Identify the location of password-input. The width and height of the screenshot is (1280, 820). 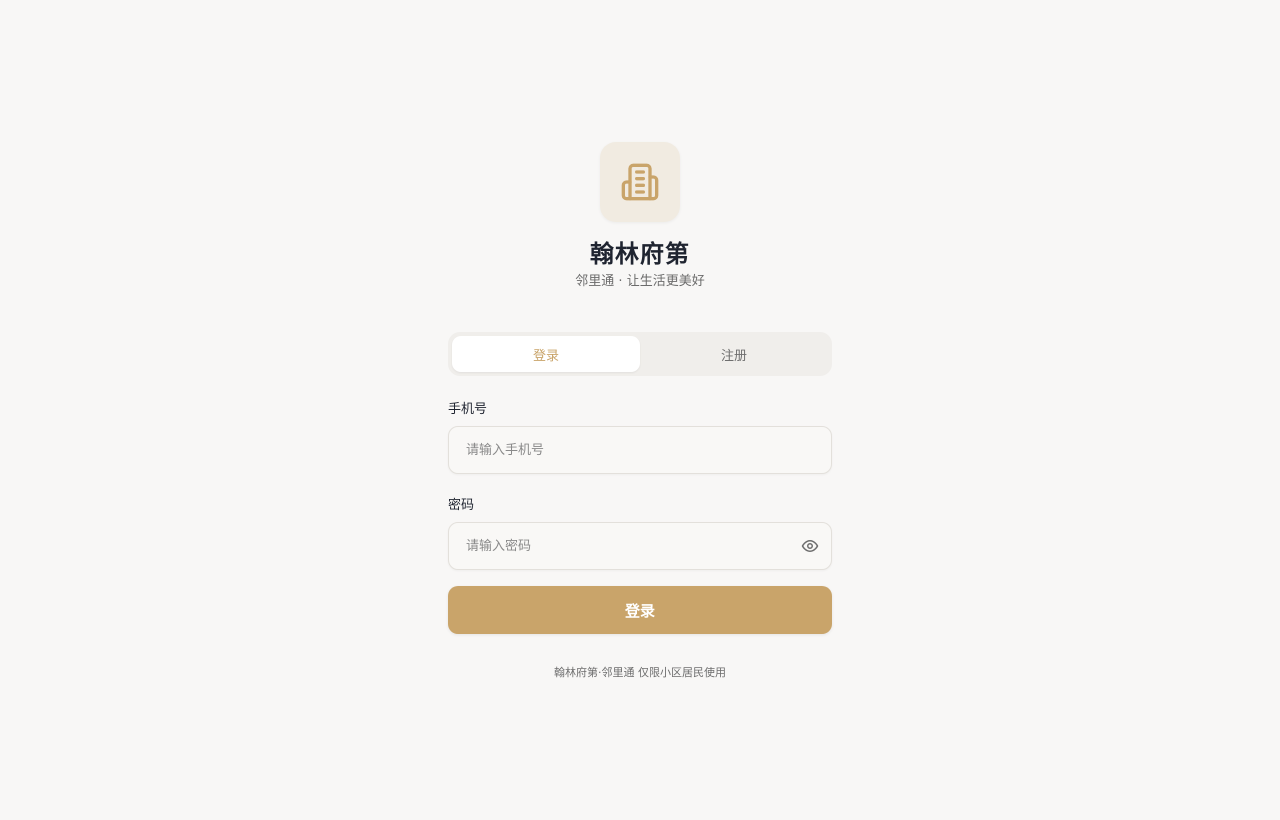
(640, 546).